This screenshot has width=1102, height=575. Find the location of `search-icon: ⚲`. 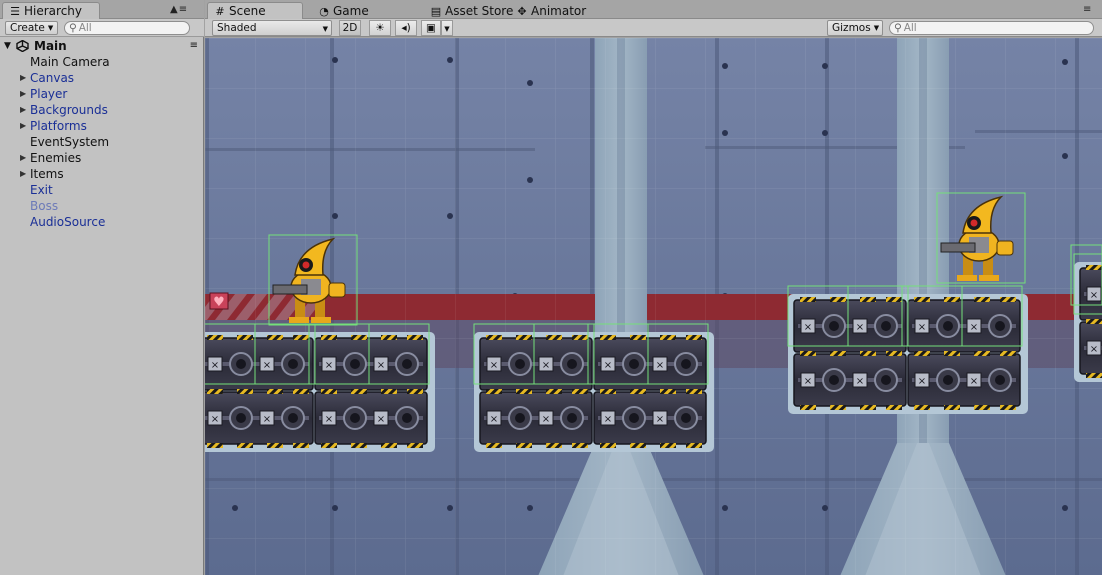

search-icon: ⚲ is located at coordinates (898, 28).